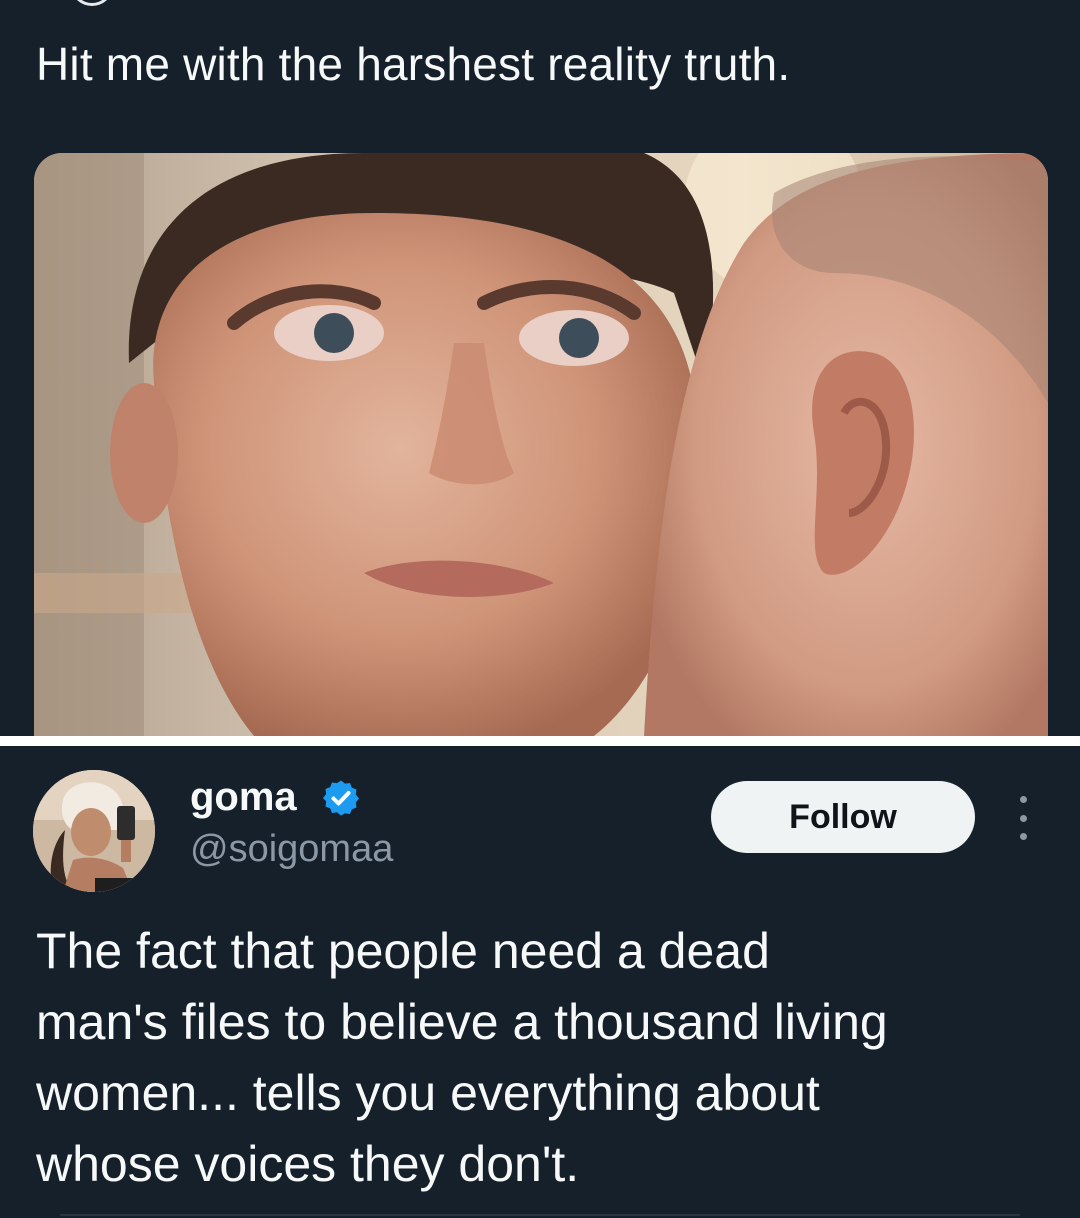 This screenshot has width=1080, height=1218. What do you see at coordinates (462, 1022) in the screenshot?
I see `tweet-line: man's files to believe a thousand living` at bounding box center [462, 1022].